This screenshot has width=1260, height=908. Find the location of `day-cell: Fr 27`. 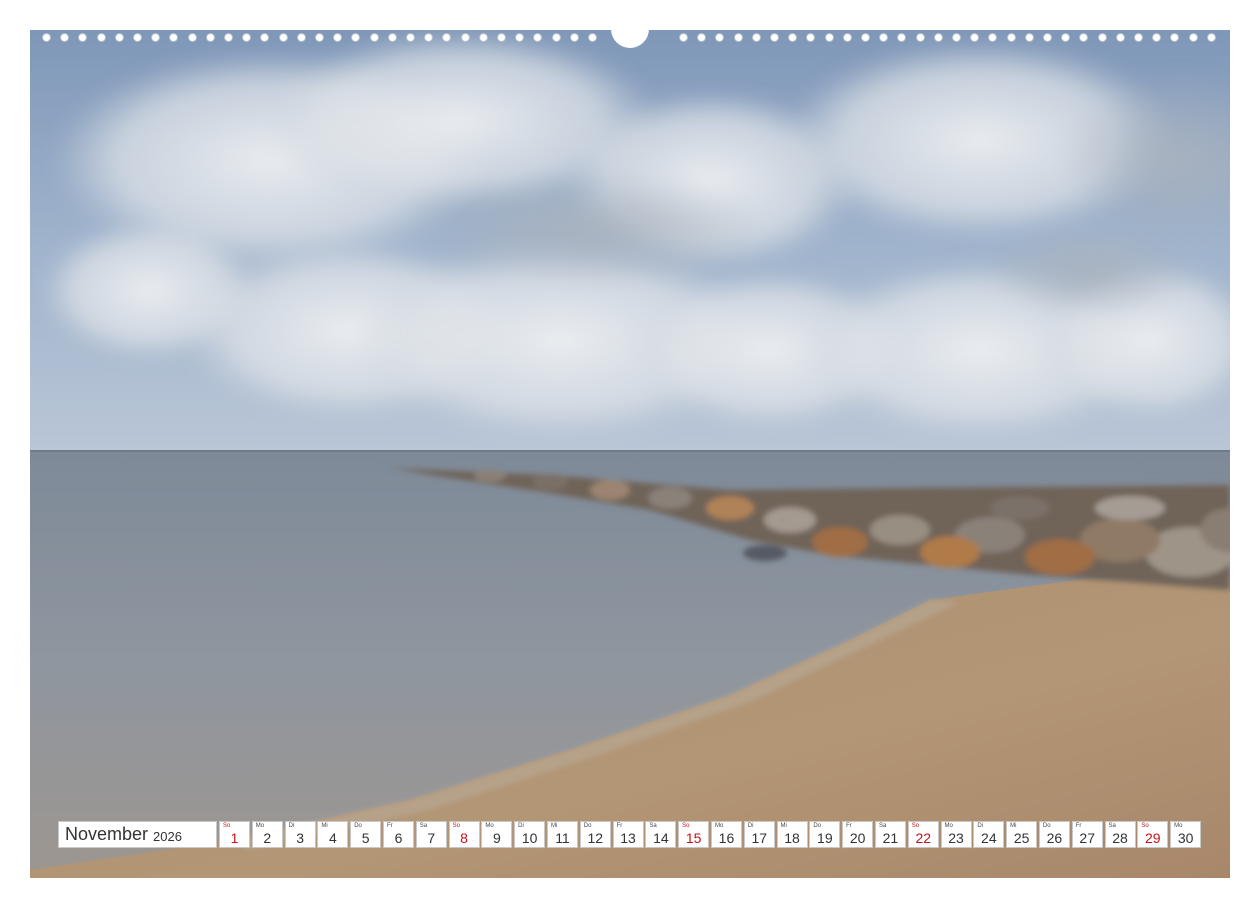

day-cell: Fr 27 is located at coordinates (1087, 834).